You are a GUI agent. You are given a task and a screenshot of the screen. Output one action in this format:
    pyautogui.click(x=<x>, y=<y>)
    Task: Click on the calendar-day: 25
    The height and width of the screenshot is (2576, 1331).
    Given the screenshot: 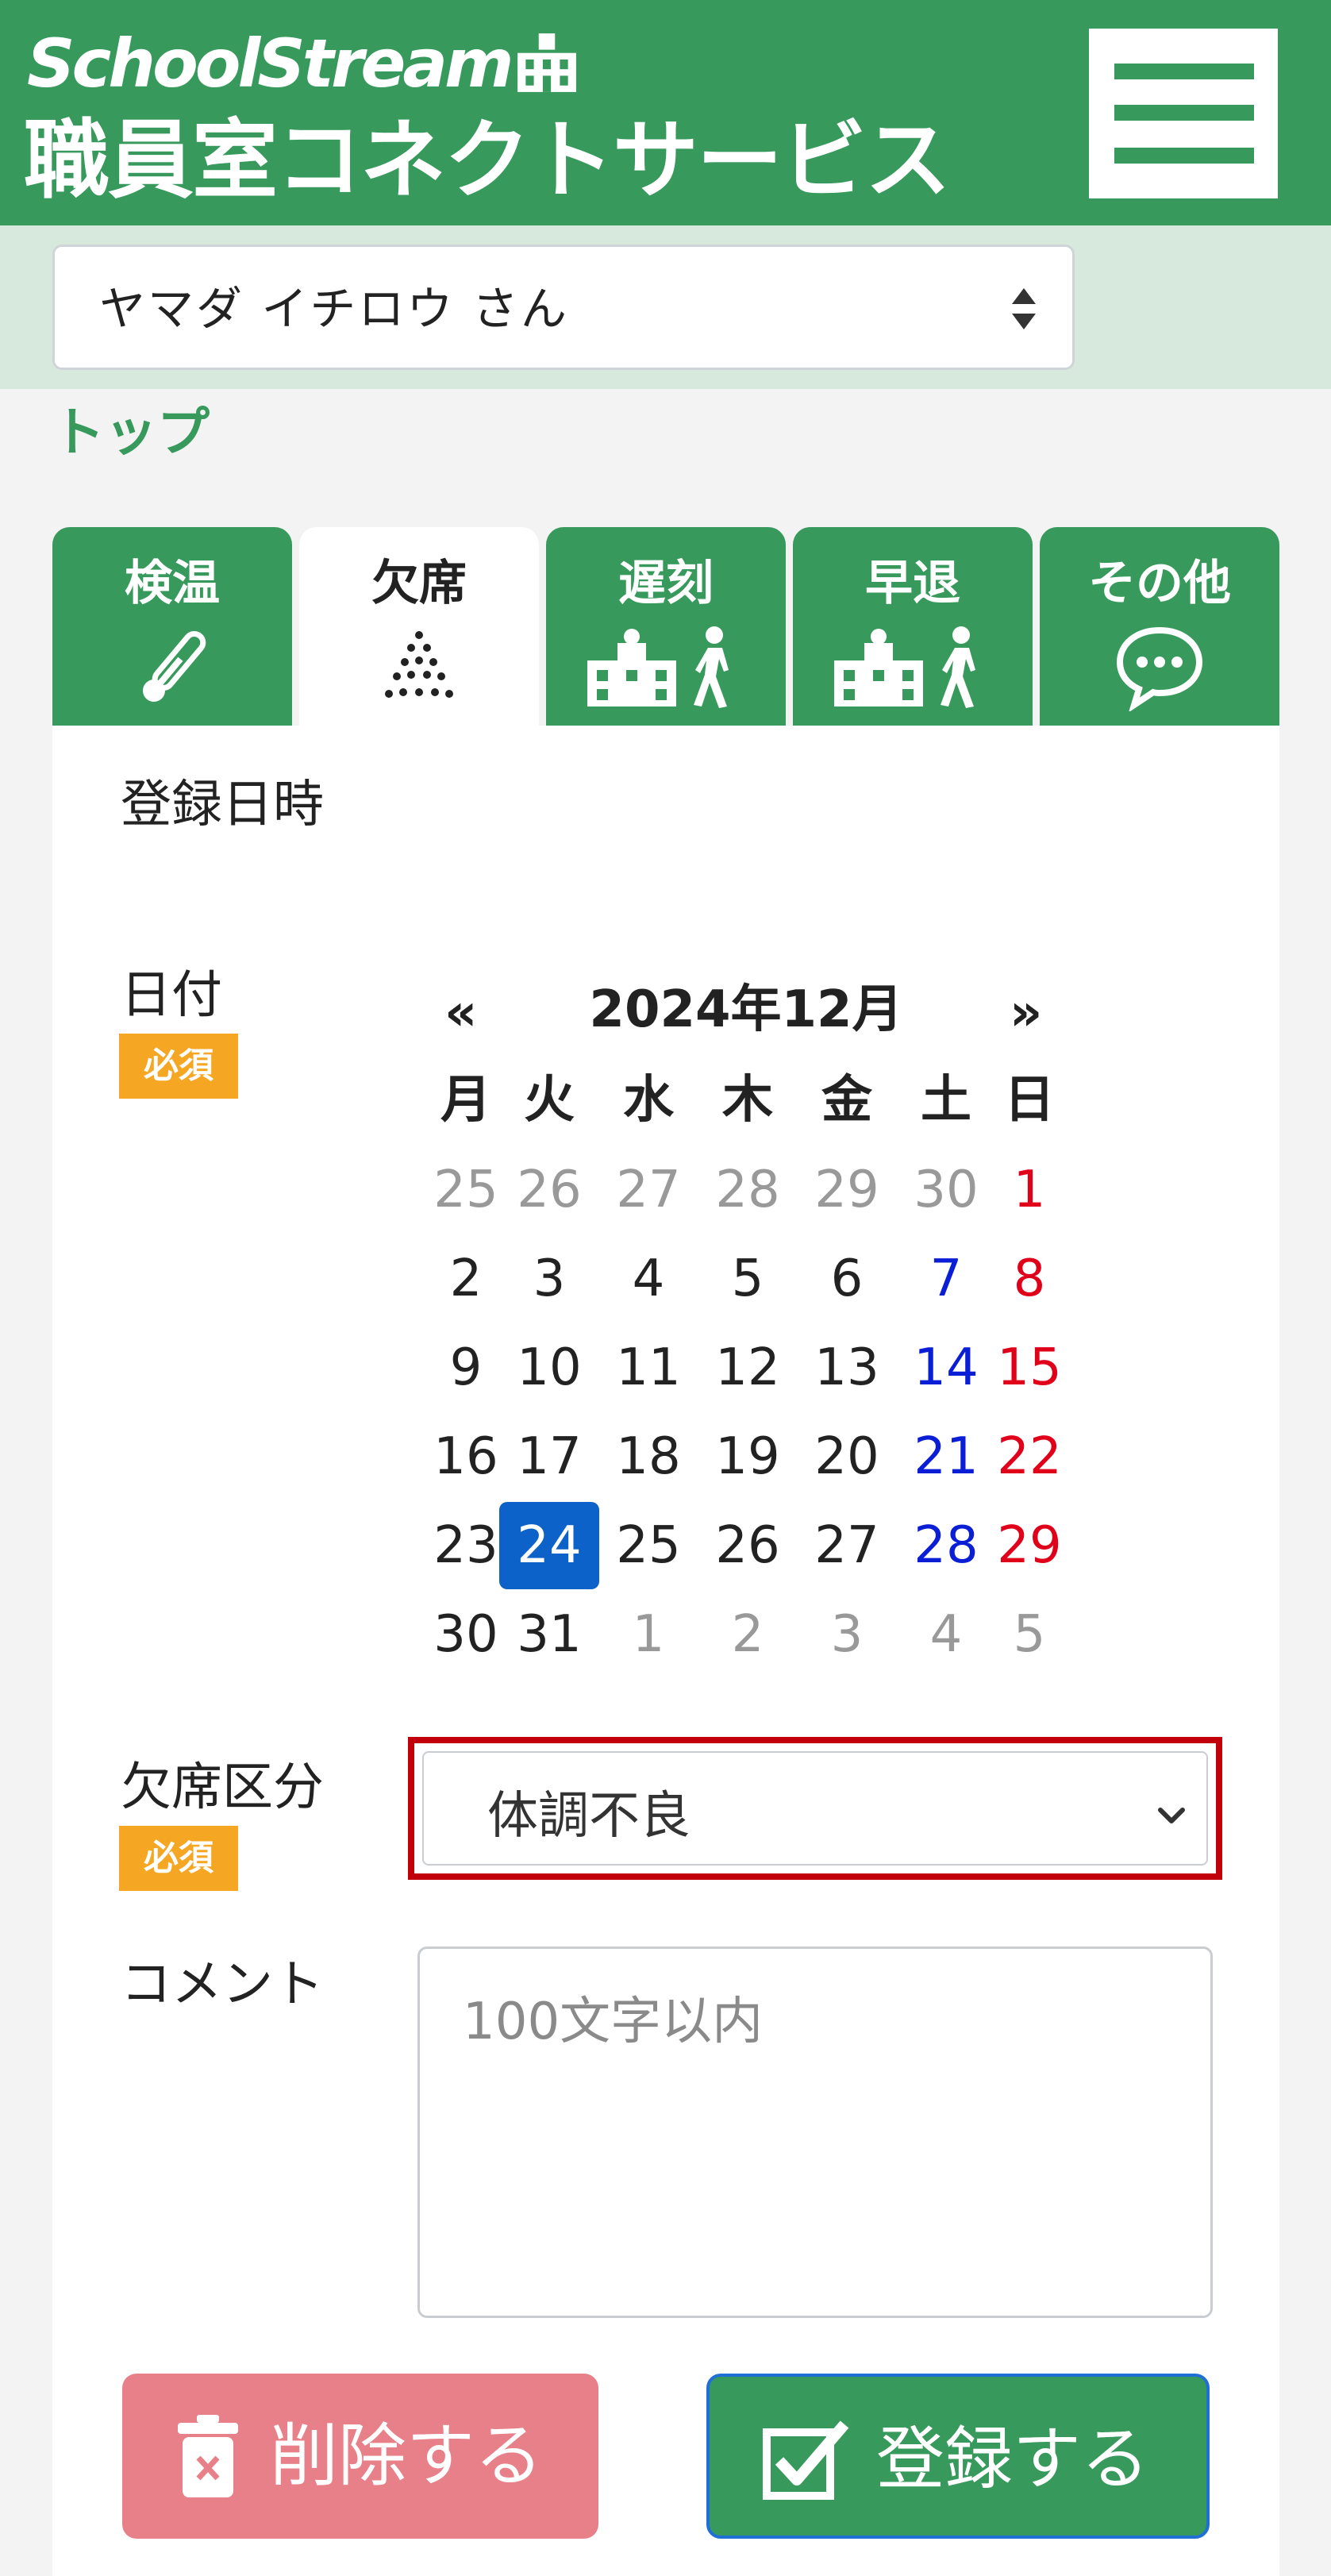 What is the action you would take?
    pyautogui.click(x=648, y=1545)
    